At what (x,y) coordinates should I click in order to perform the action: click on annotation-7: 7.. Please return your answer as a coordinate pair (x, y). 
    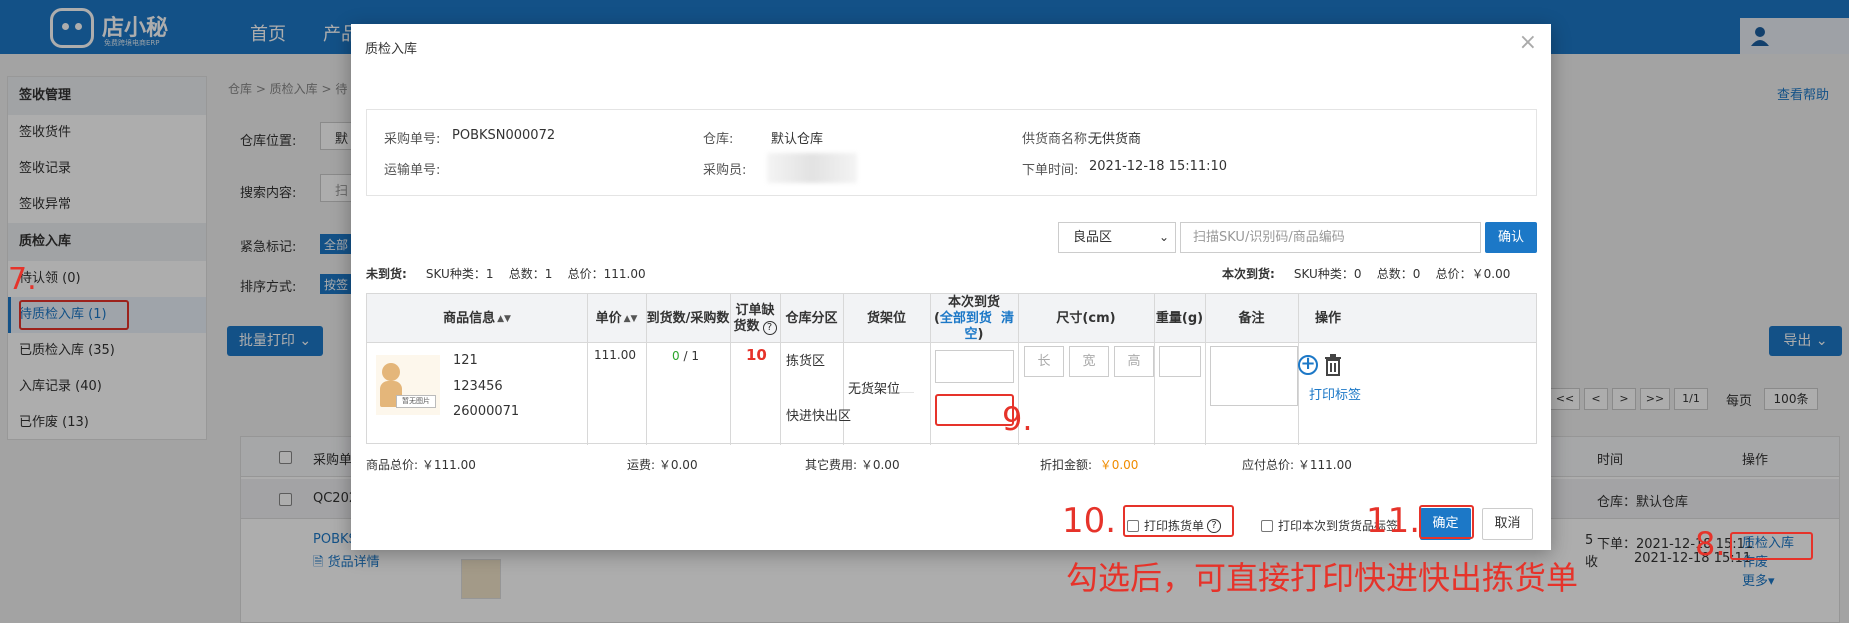
    Looking at the image, I should click on (22, 279).